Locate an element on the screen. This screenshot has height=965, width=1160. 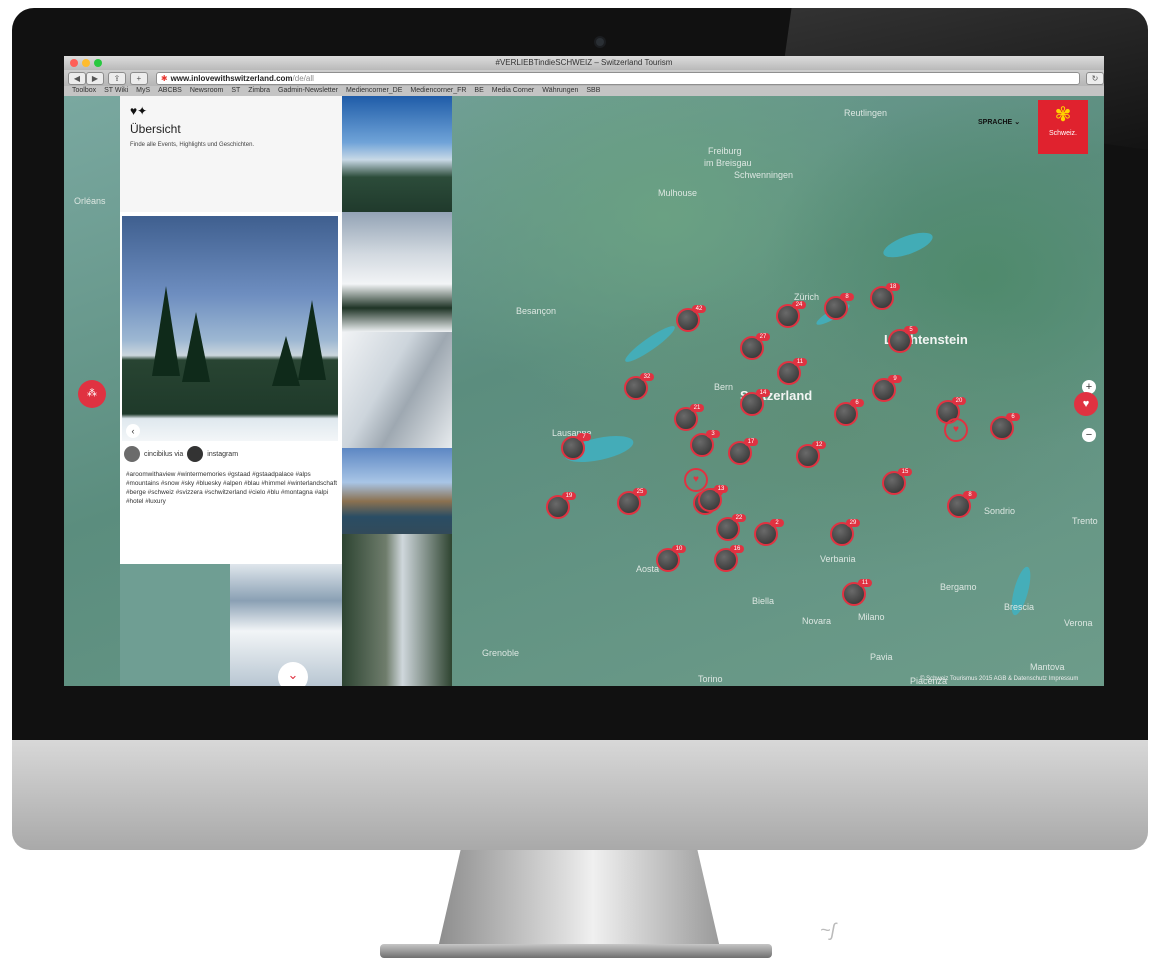
marker-count-badge: 27 is located at coordinates (763, 337).